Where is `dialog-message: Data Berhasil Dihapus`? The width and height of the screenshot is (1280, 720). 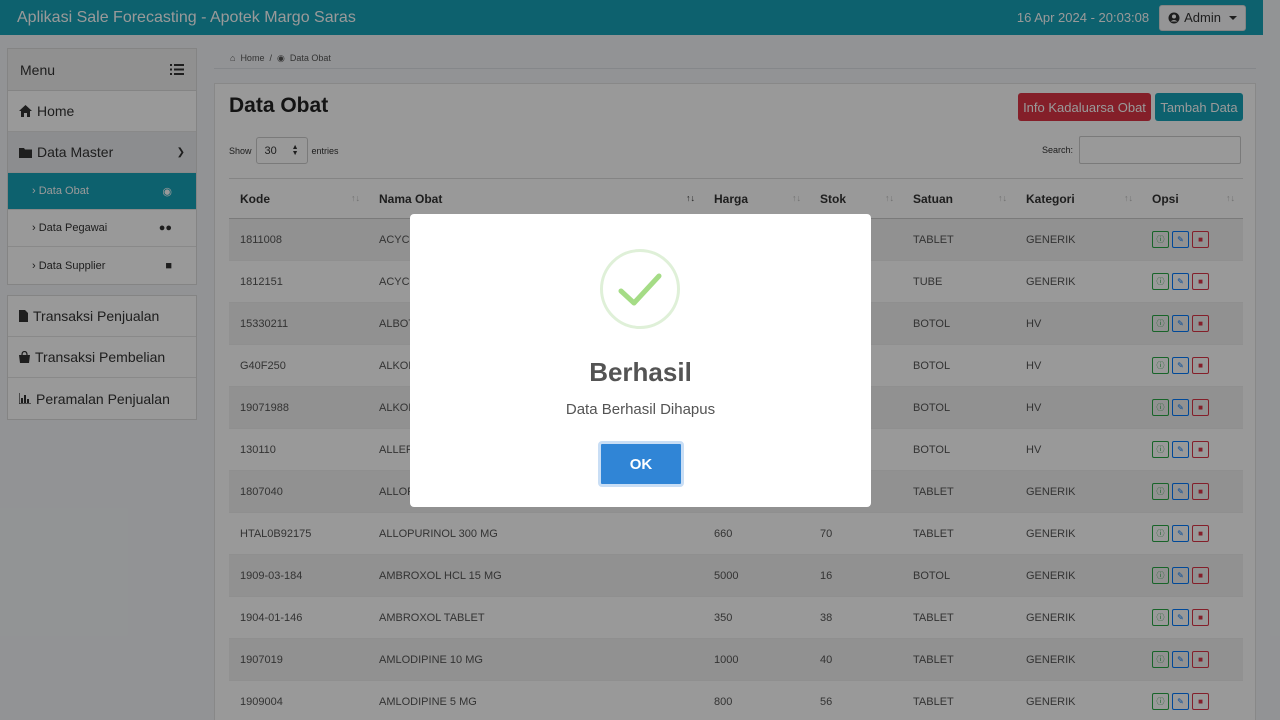
dialog-message: Data Berhasil Dihapus is located at coordinates (640, 409).